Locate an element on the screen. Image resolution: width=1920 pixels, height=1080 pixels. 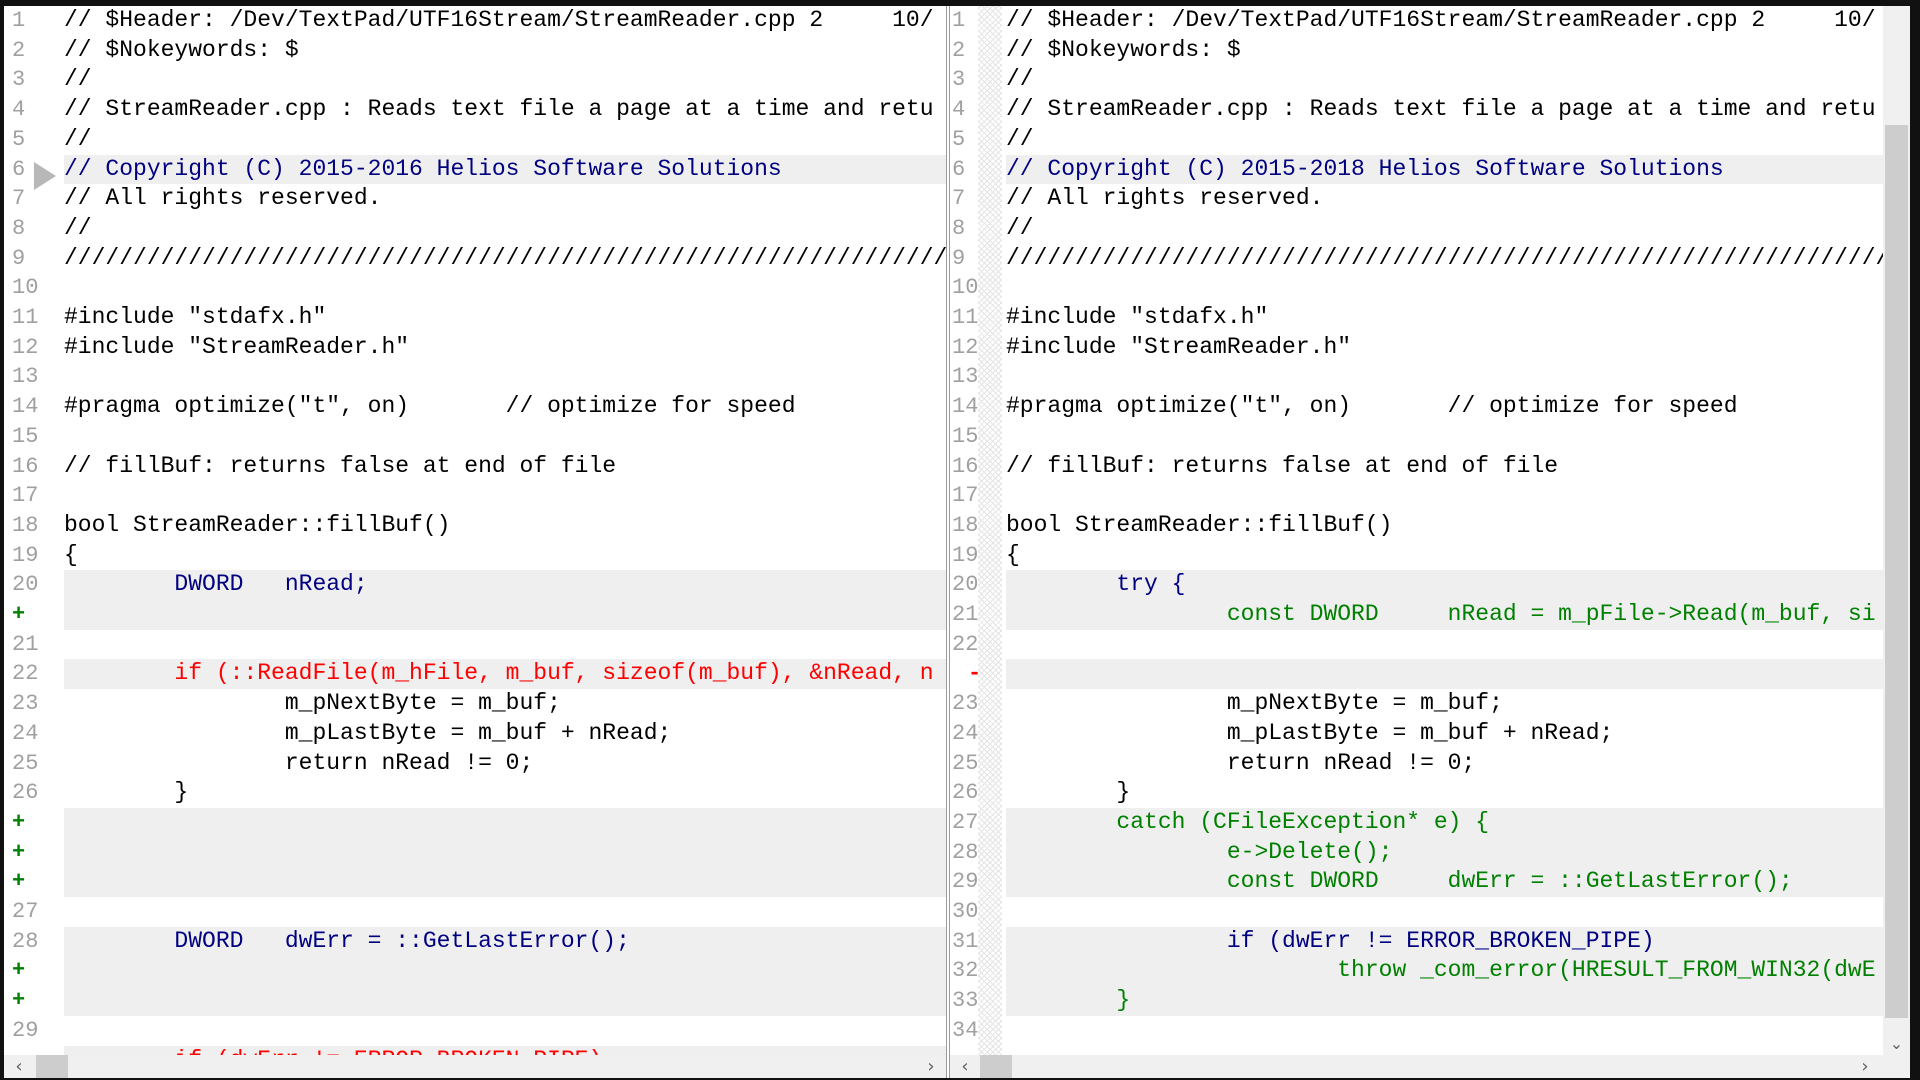
code-line: 28 DWORD dwErr = ::GetLastError(); is located at coordinates (475, 941).